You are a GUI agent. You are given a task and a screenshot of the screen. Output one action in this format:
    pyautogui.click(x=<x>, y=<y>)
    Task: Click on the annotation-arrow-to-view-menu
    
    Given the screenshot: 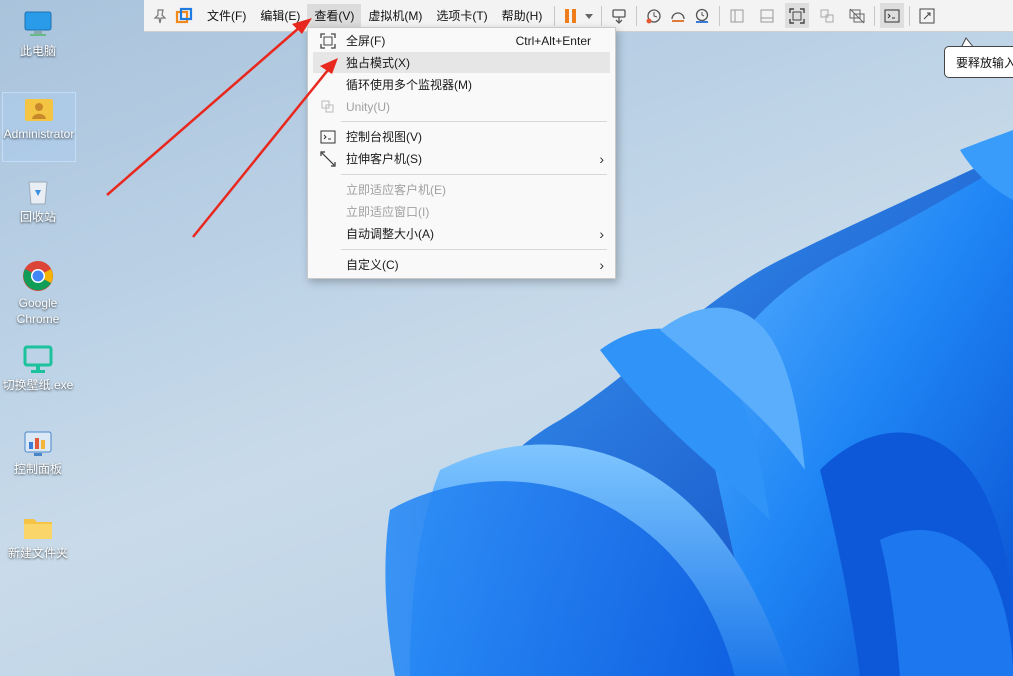 What is the action you would take?
    pyautogui.click(x=203, y=111)
    